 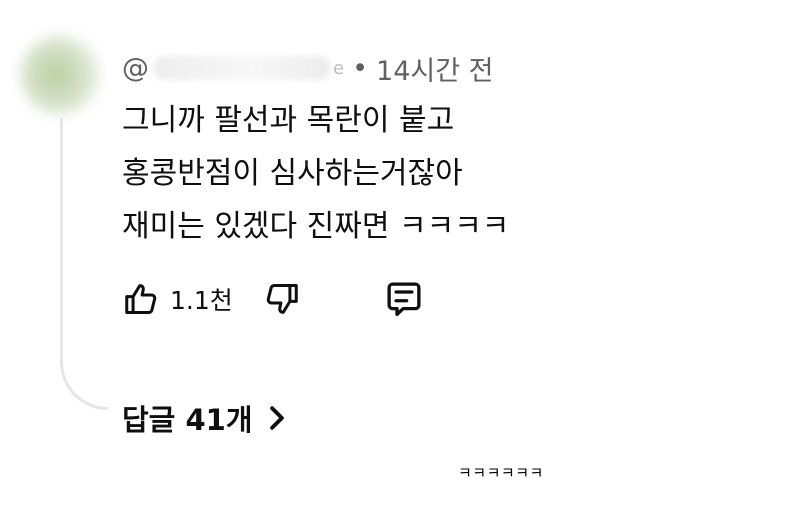 What do you see at coordinates (501, 473) in the screenshot?
I see `caption-text: ㅋㅋㅋㅋㅋㅋ` at bounding box center [501, 473].